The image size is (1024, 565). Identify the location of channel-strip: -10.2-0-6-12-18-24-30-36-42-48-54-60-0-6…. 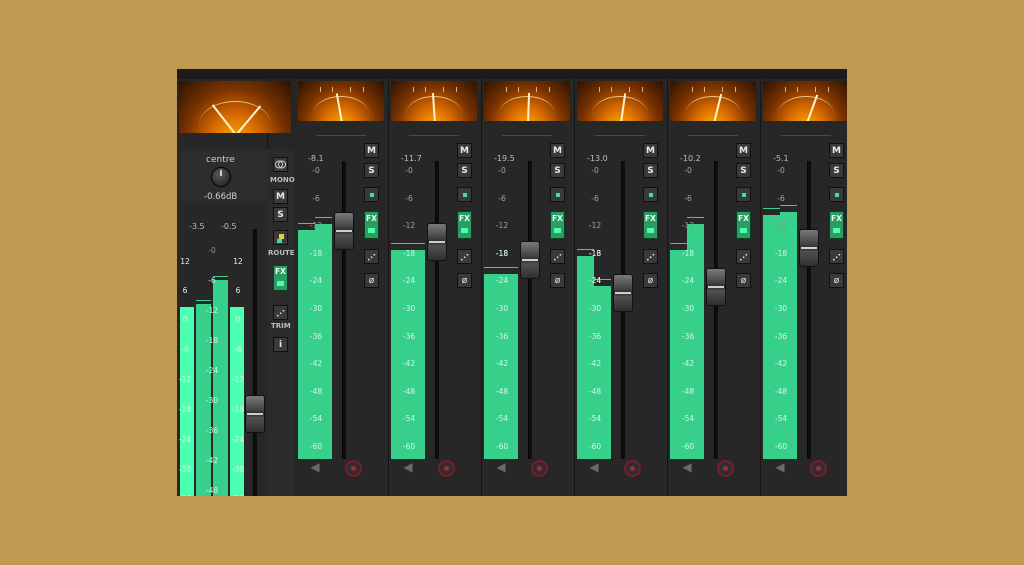
(714, 287).